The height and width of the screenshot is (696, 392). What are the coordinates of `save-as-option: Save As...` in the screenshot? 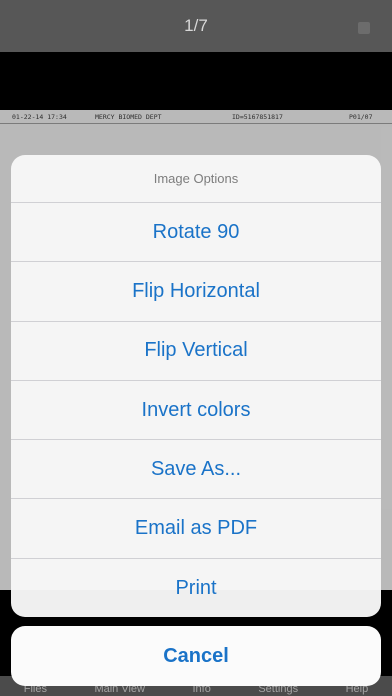 It's located at (196, 470).